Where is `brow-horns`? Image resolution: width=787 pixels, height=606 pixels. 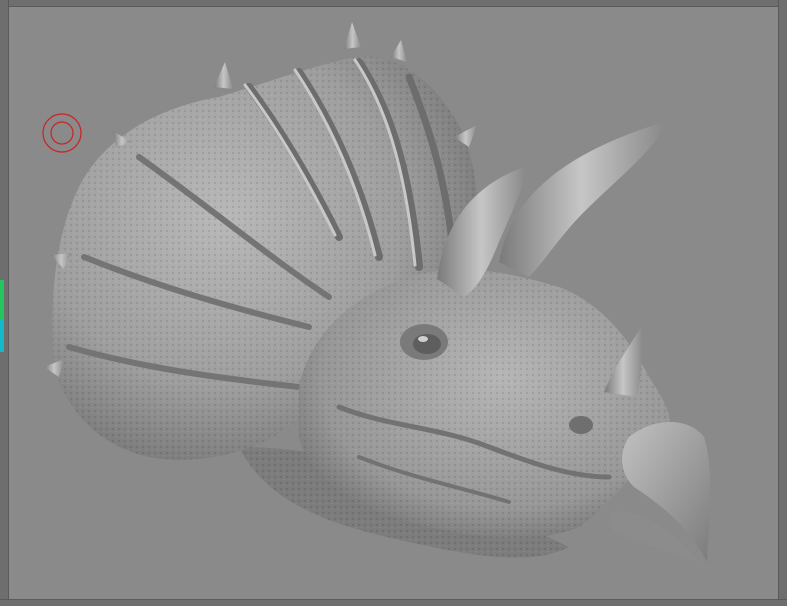
brow-horns is located at coordinates (550, 209).